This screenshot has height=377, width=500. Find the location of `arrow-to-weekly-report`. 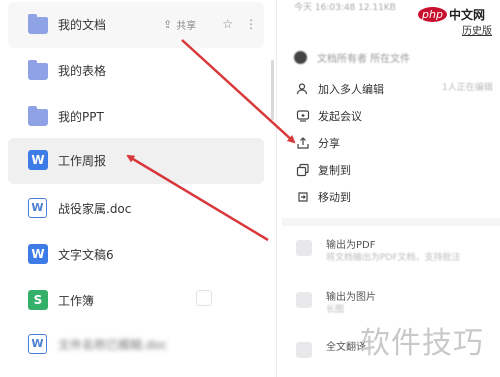

arrow-to-weekly-report is located at coordinates (197, 198).